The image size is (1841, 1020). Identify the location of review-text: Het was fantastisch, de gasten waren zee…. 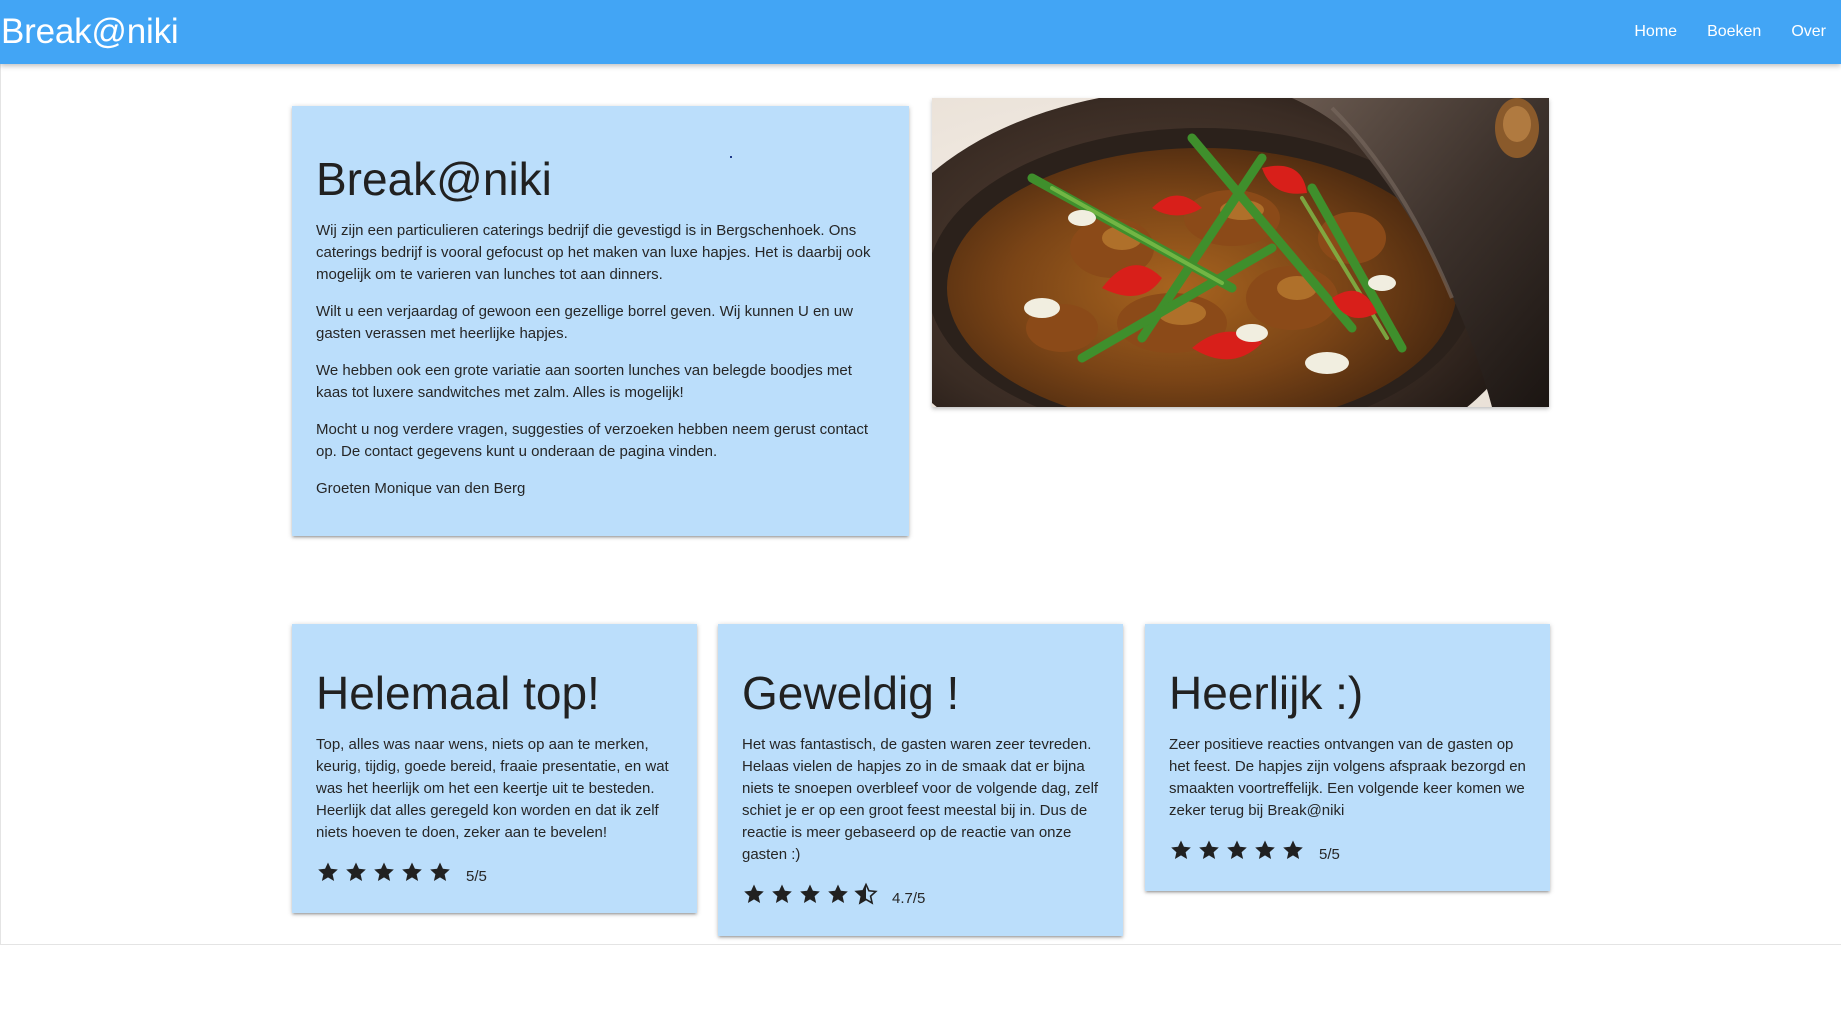
(920, 799).